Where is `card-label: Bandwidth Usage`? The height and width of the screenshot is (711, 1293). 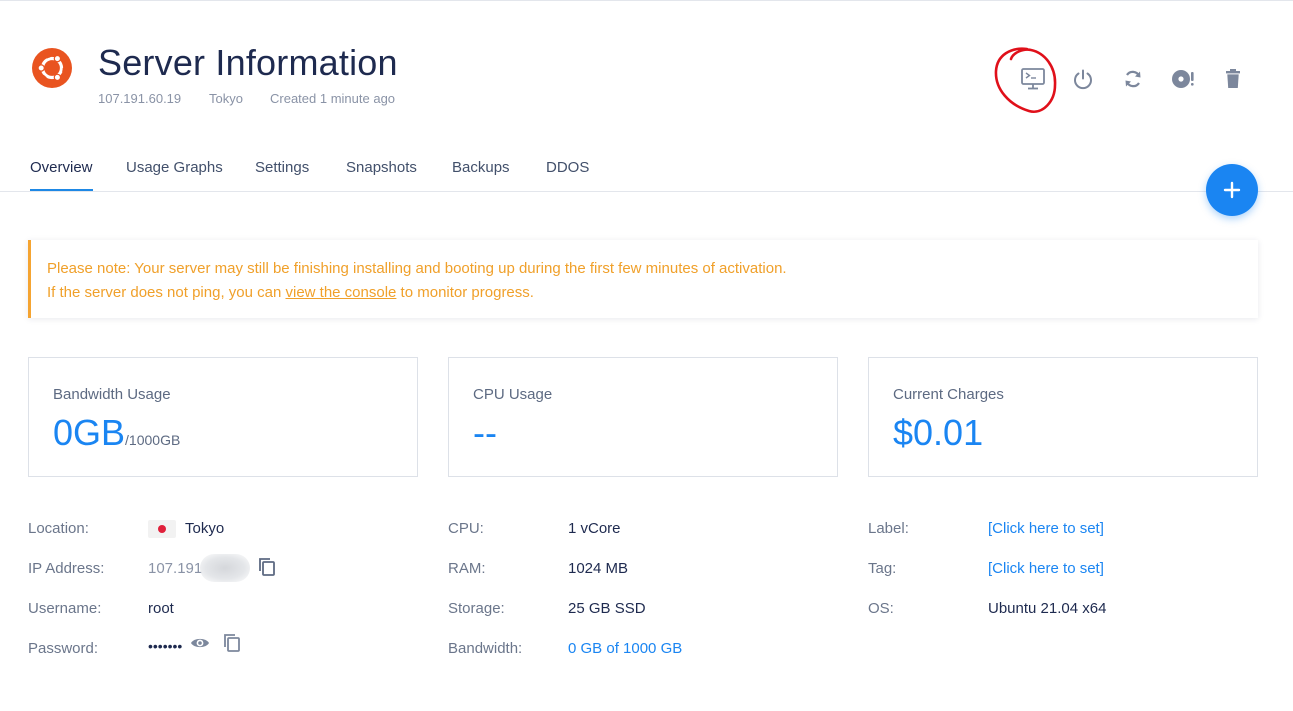 card-label: Bandwidth Usage is located at coordinates (112, 394).